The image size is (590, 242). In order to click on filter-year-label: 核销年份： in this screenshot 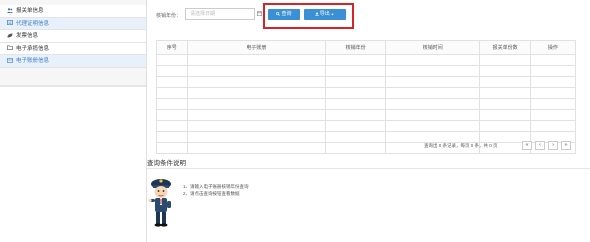, I will do `click(169, 16)`.